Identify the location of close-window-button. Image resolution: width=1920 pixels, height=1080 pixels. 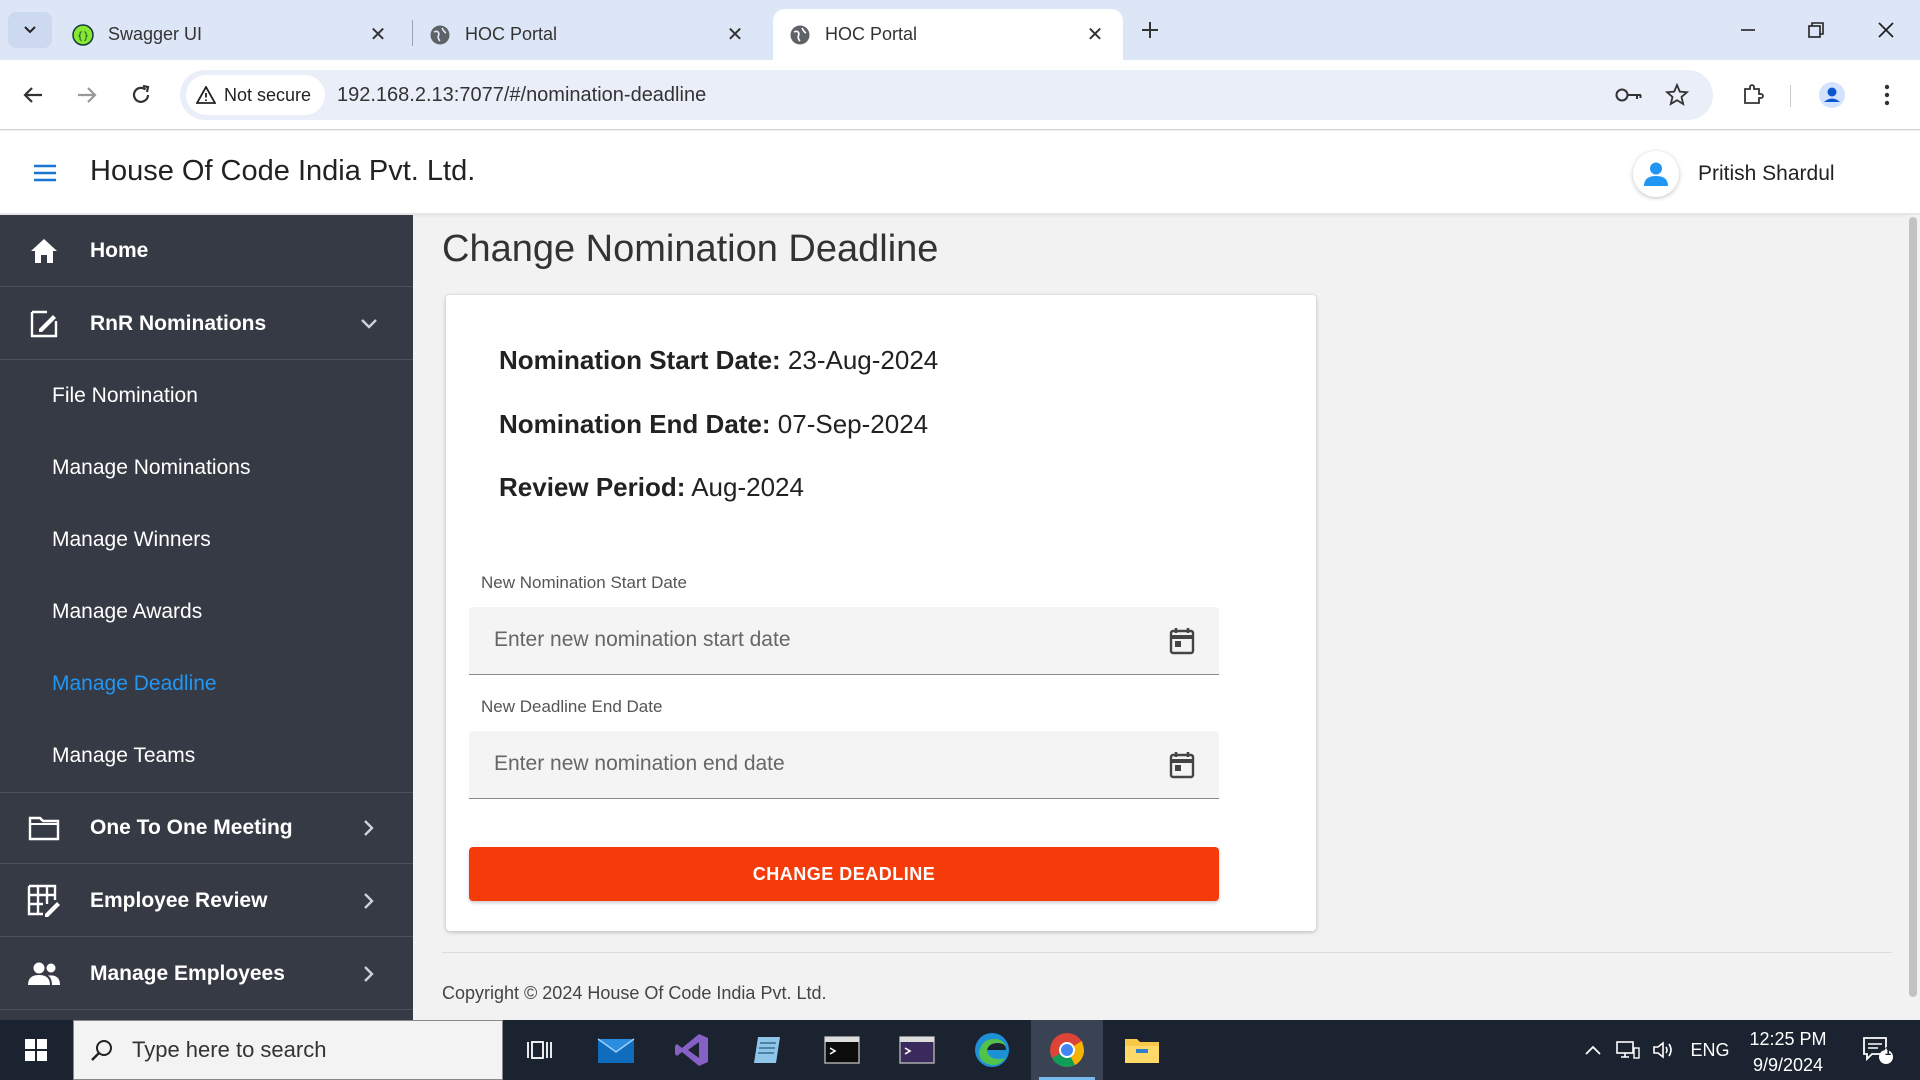
(1886, 30).